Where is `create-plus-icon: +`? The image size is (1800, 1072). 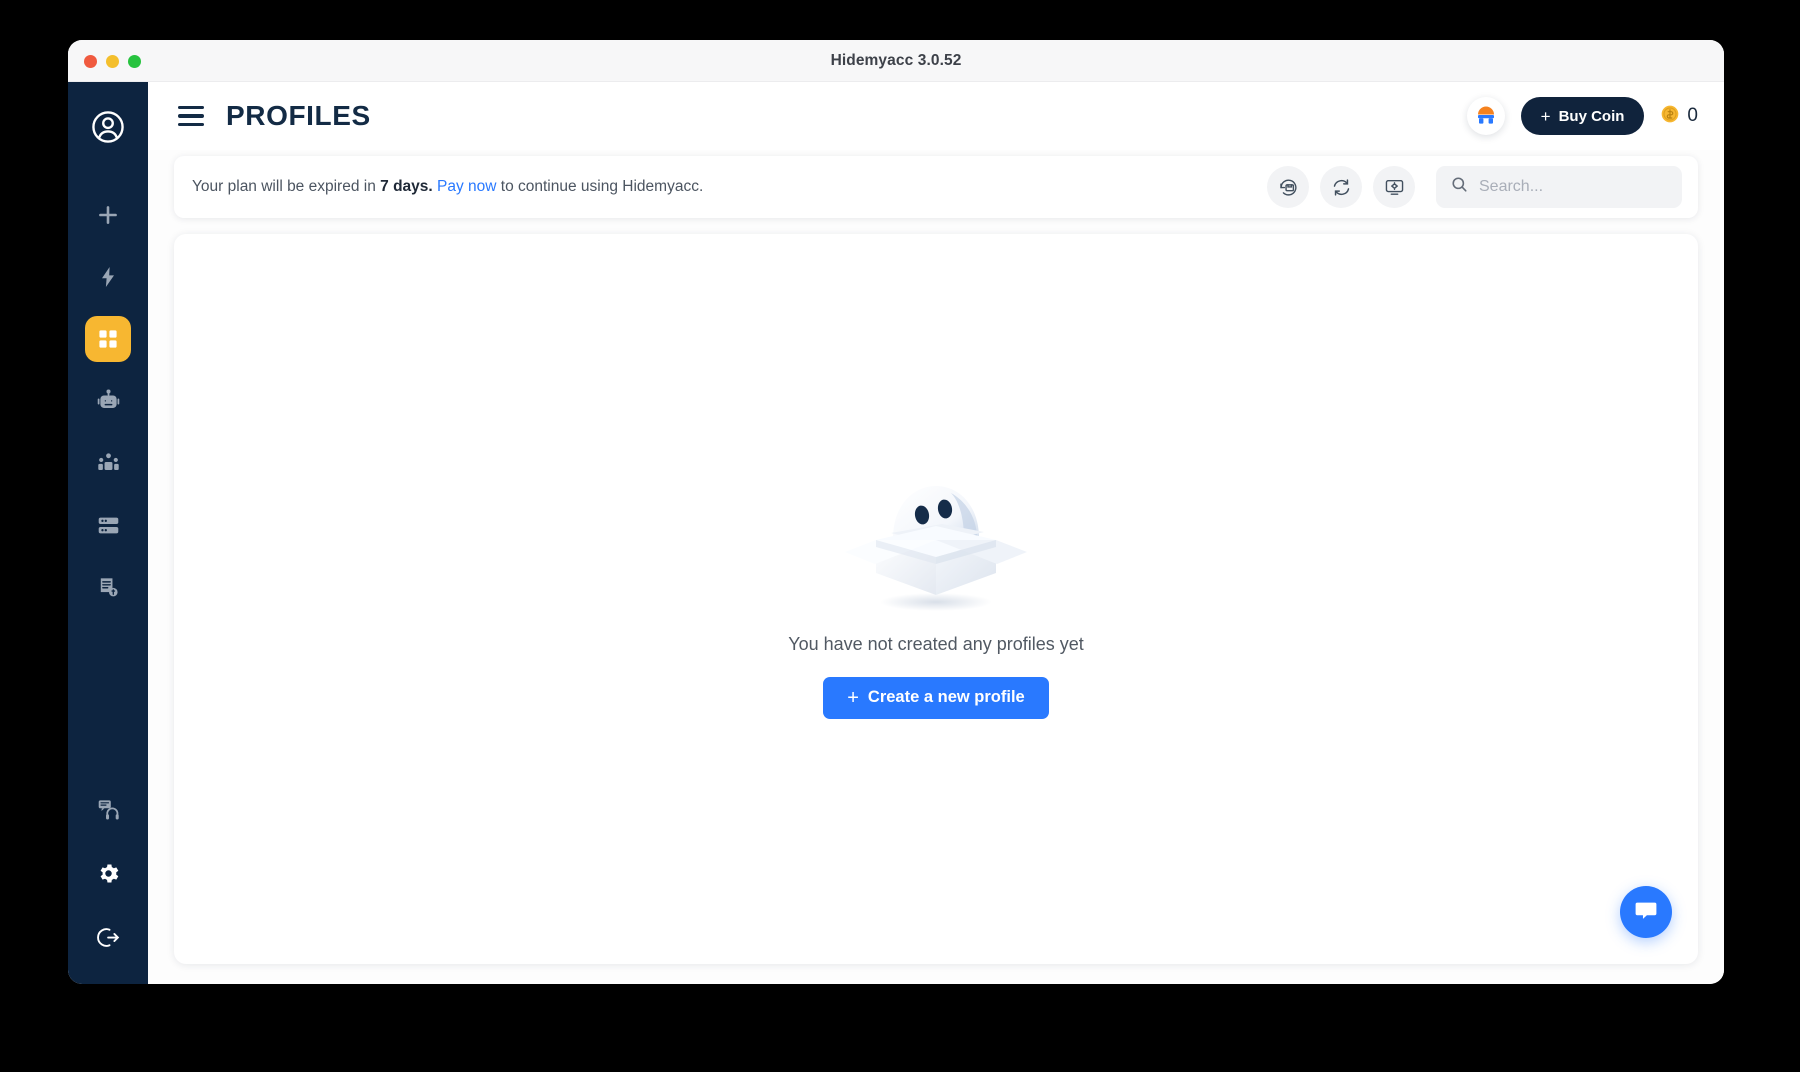
create-plus-icon: + is located at coordinates (853, 697).